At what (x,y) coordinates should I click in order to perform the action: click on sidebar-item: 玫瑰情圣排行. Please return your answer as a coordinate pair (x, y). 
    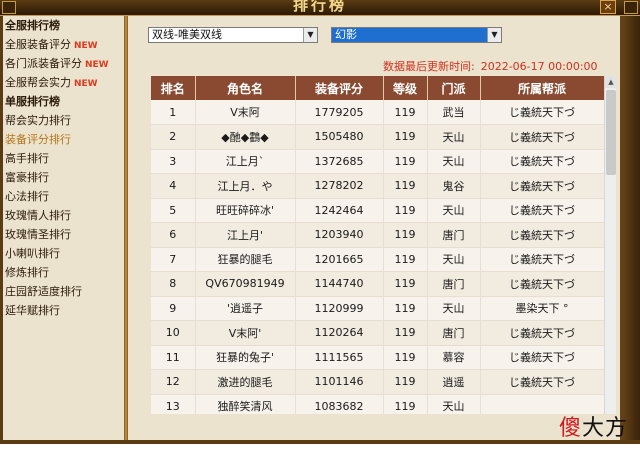
    Looking at the image, I should click on (63, 234).